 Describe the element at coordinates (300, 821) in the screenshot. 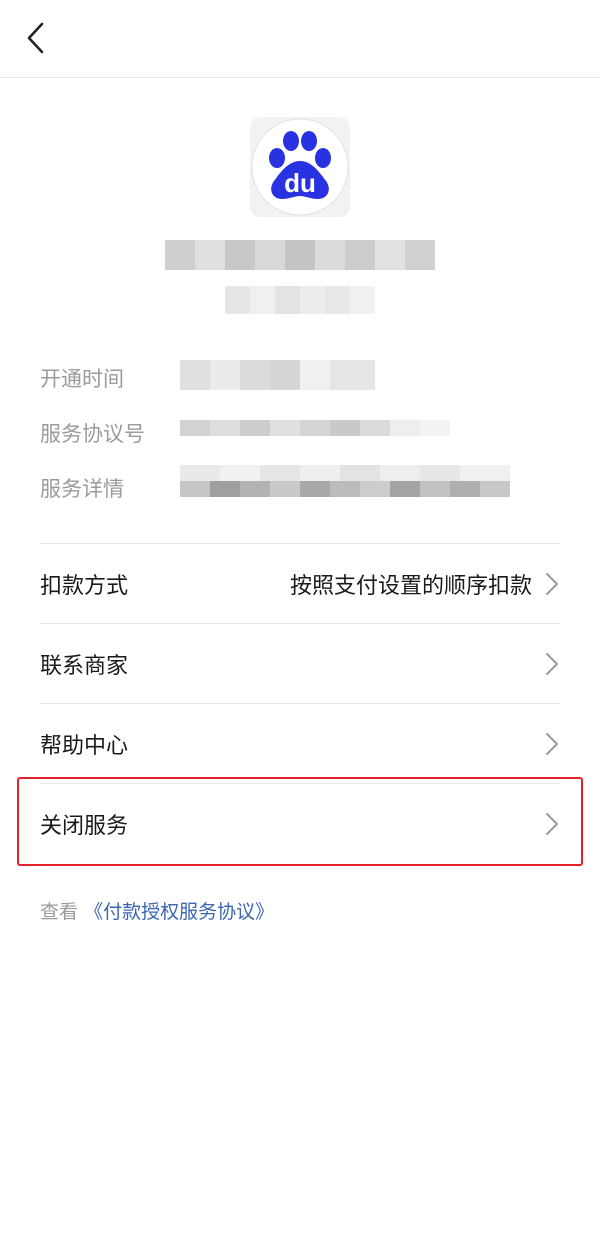

I see `close-service-highlight` at that location.